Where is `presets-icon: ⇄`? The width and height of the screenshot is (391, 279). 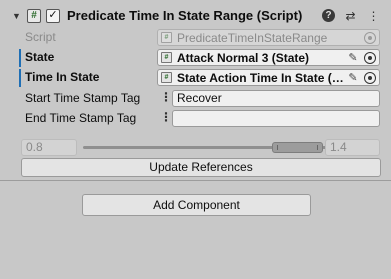
presets-icon: ⇄ is located at coordinates (350, 15).